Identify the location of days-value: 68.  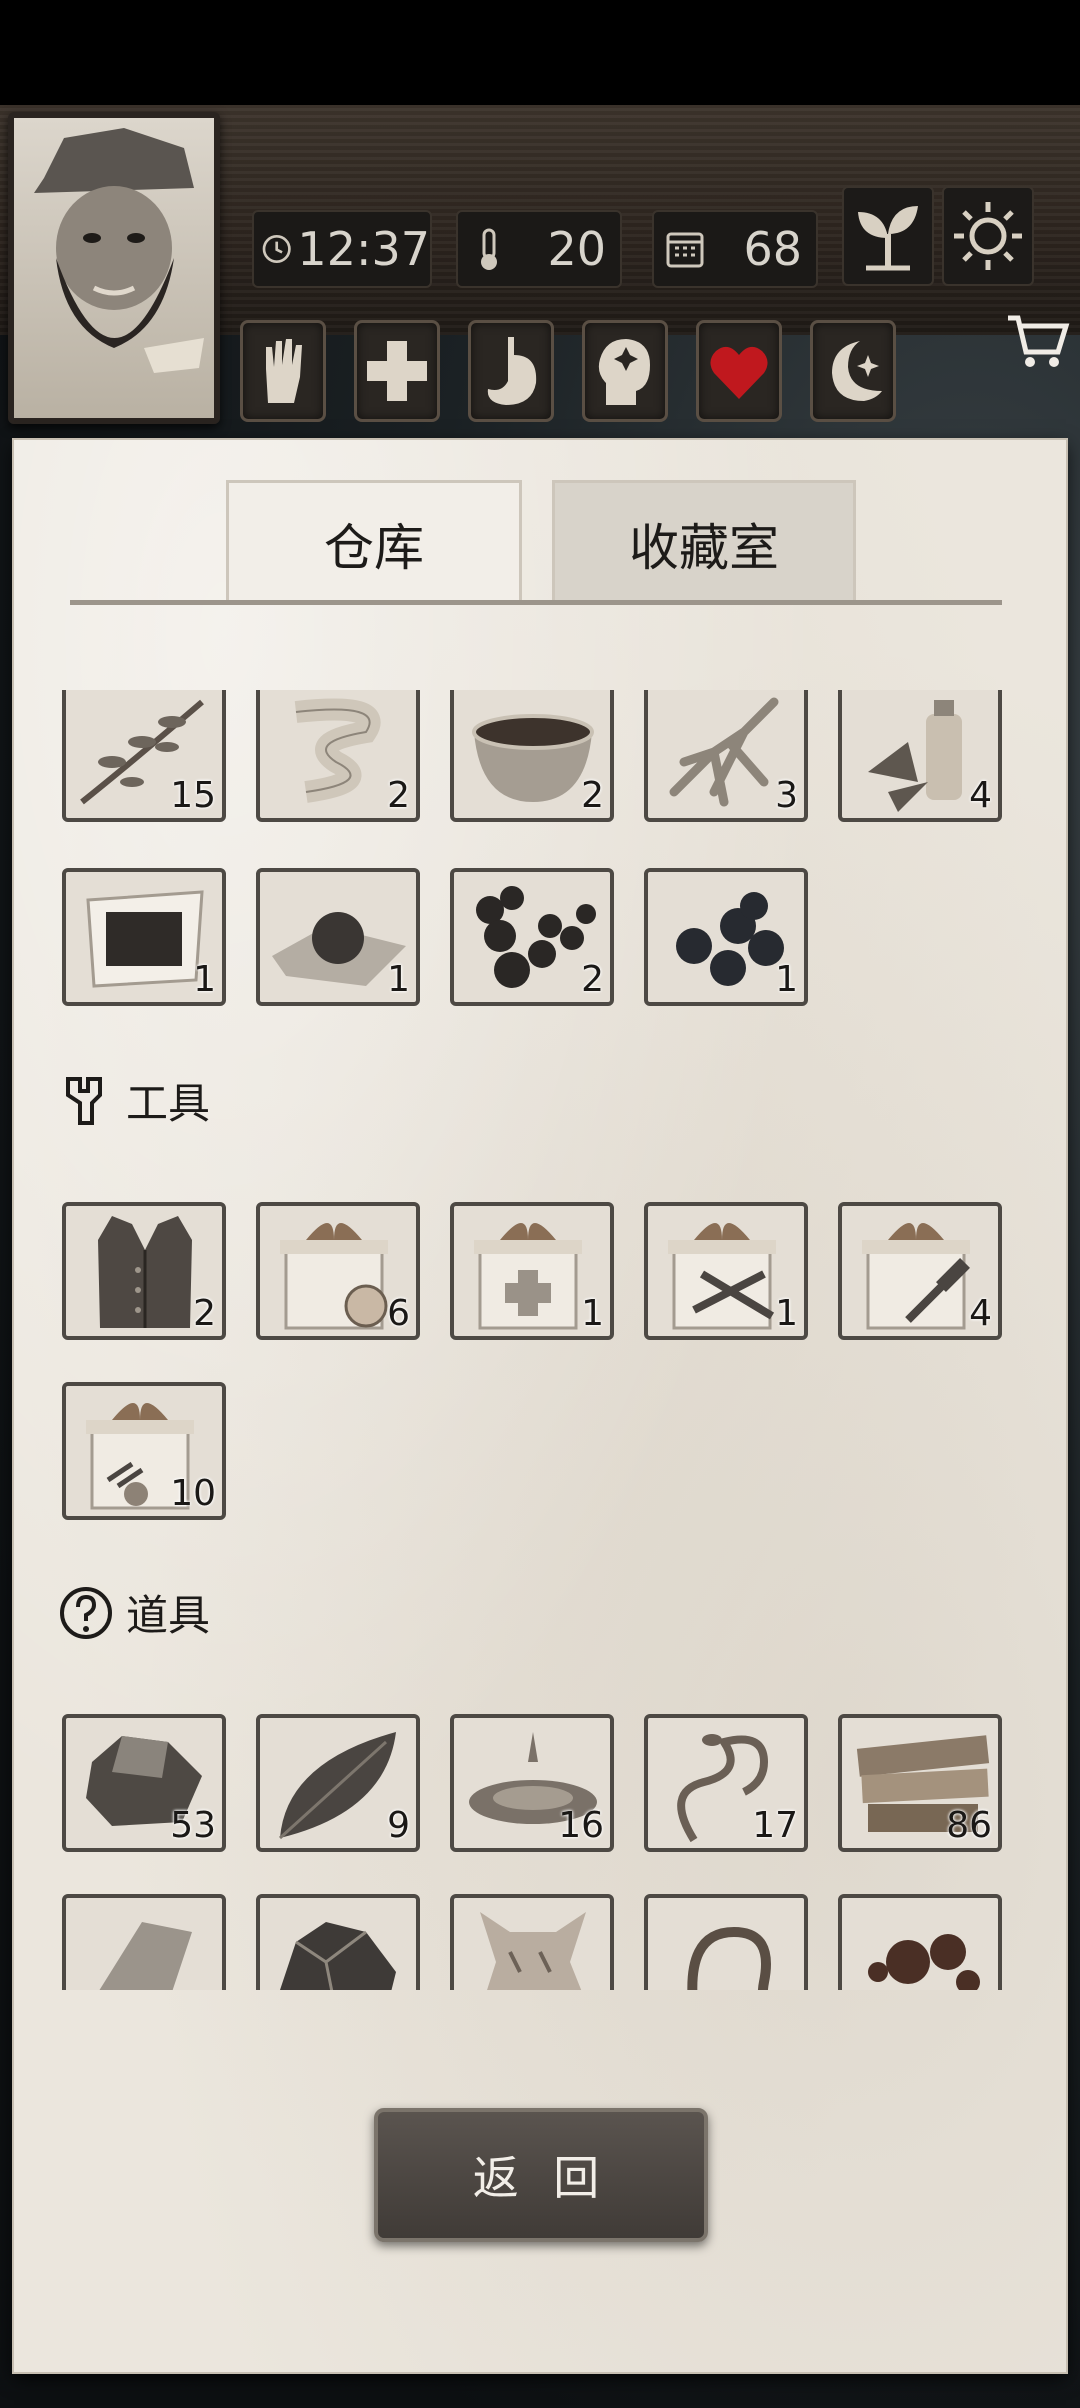
(772, 249).